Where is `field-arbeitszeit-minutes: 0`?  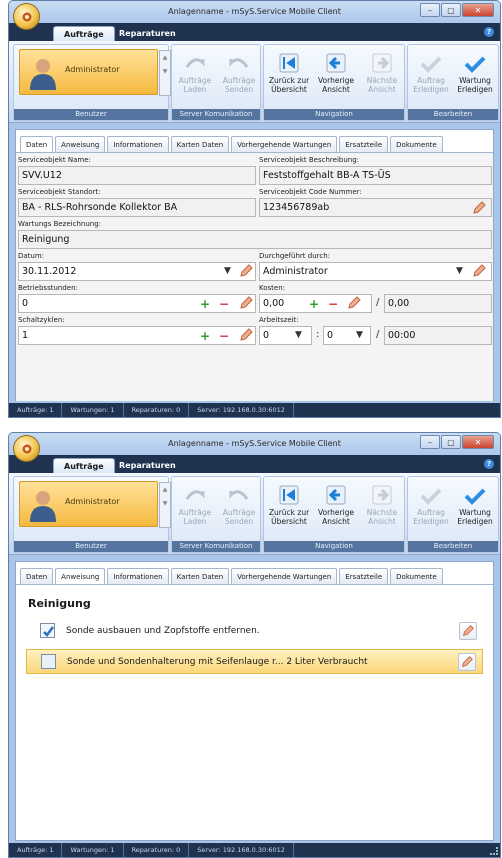 field-arbeitszeit-minutes: 0 is located at coordinates (347, 335).